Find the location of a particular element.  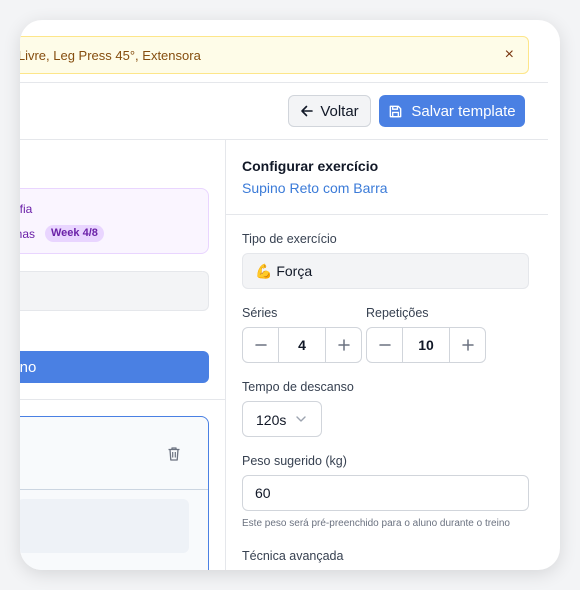

panel-title: Configurar exercício is located at coordinates (310, 166).